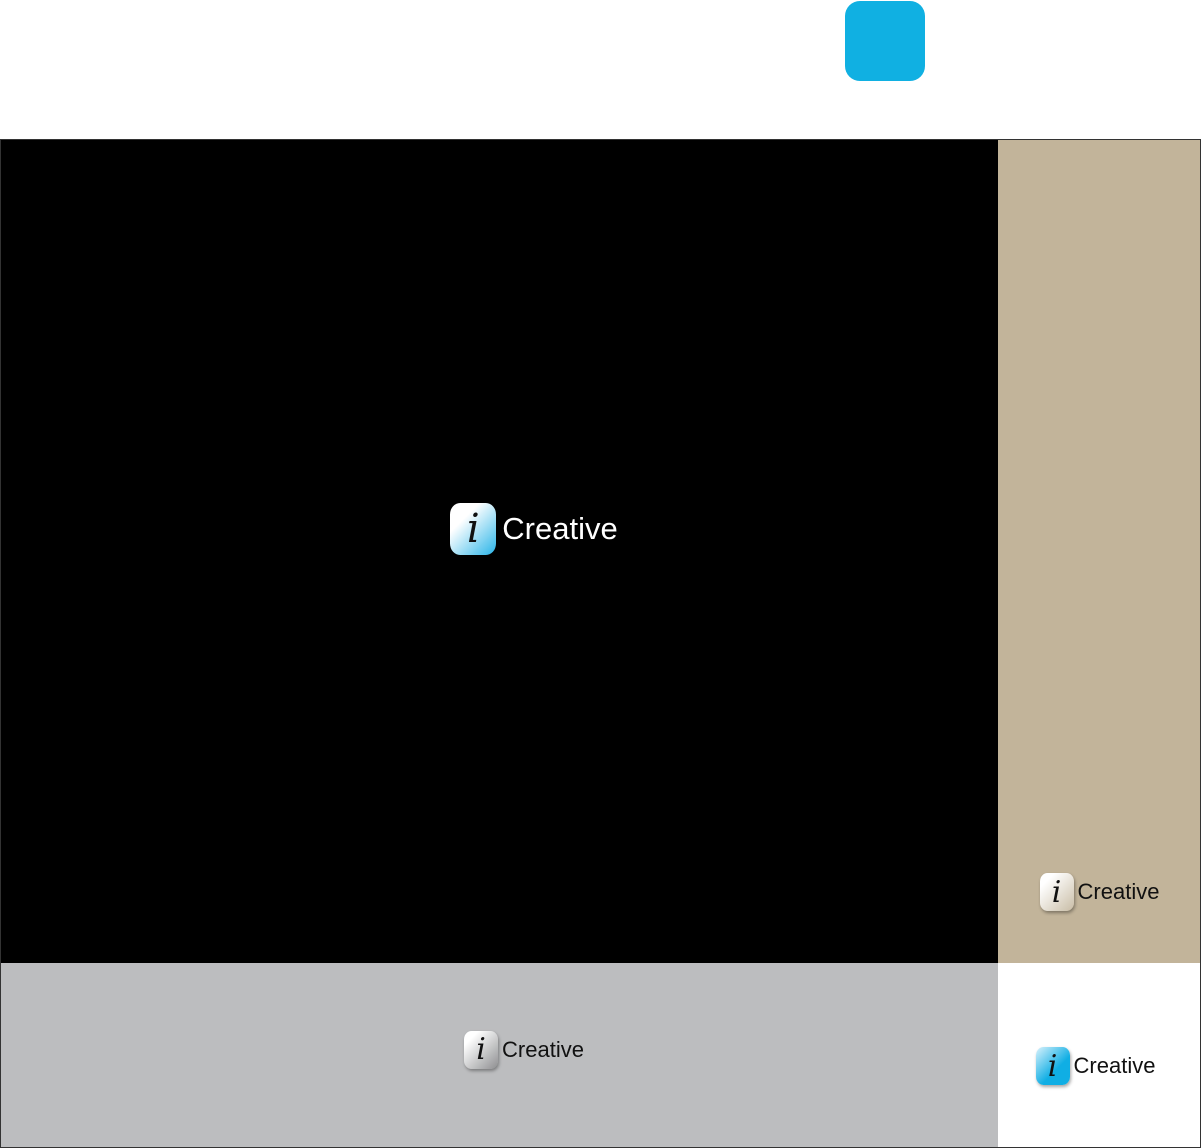 Image resolution: width=1203 pixels, height=1148 pixels. What do you see at coordinates (885, 41) in the screenshot?
I see `brand-color-swatch` at bounding box center [885, 41].